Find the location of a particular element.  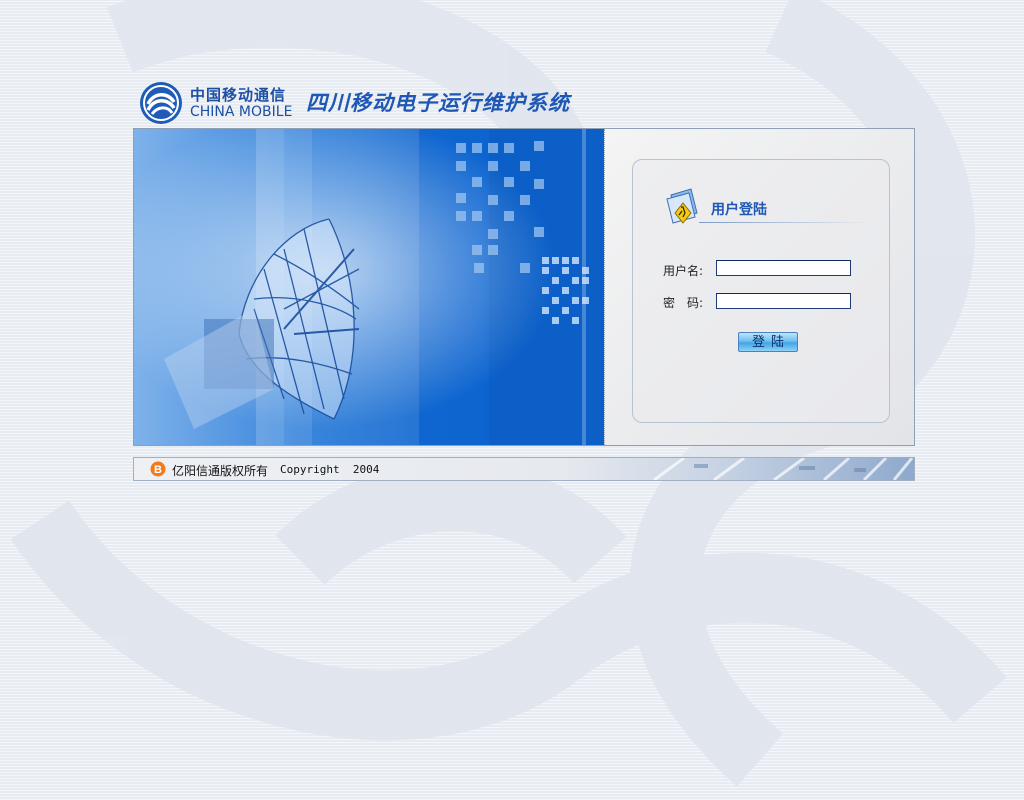

system-title: 四川移动电子运行维护系统 is located at coordinates (438, 103).